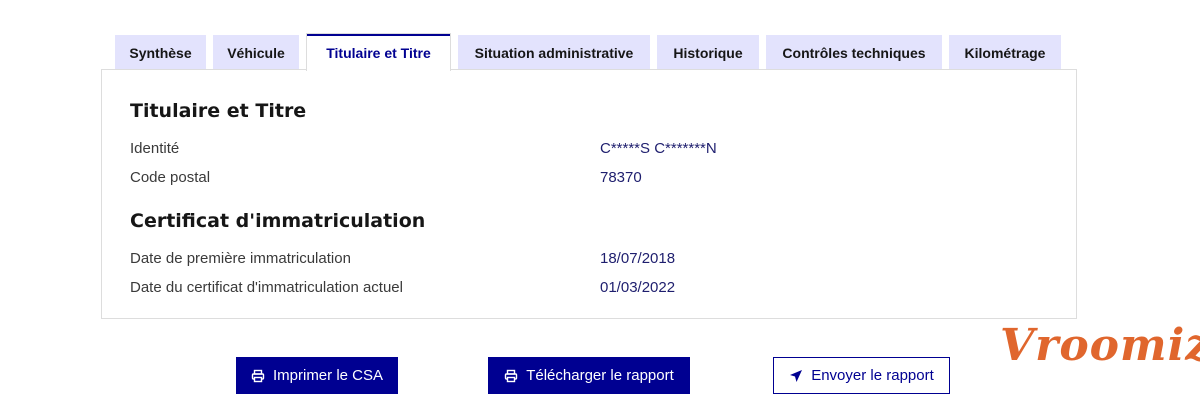 The width and height of the screenshot is (1200, 405). I want to click on tab-titulaire-et-titre: Titulaire et Titre, so click(378, 52).